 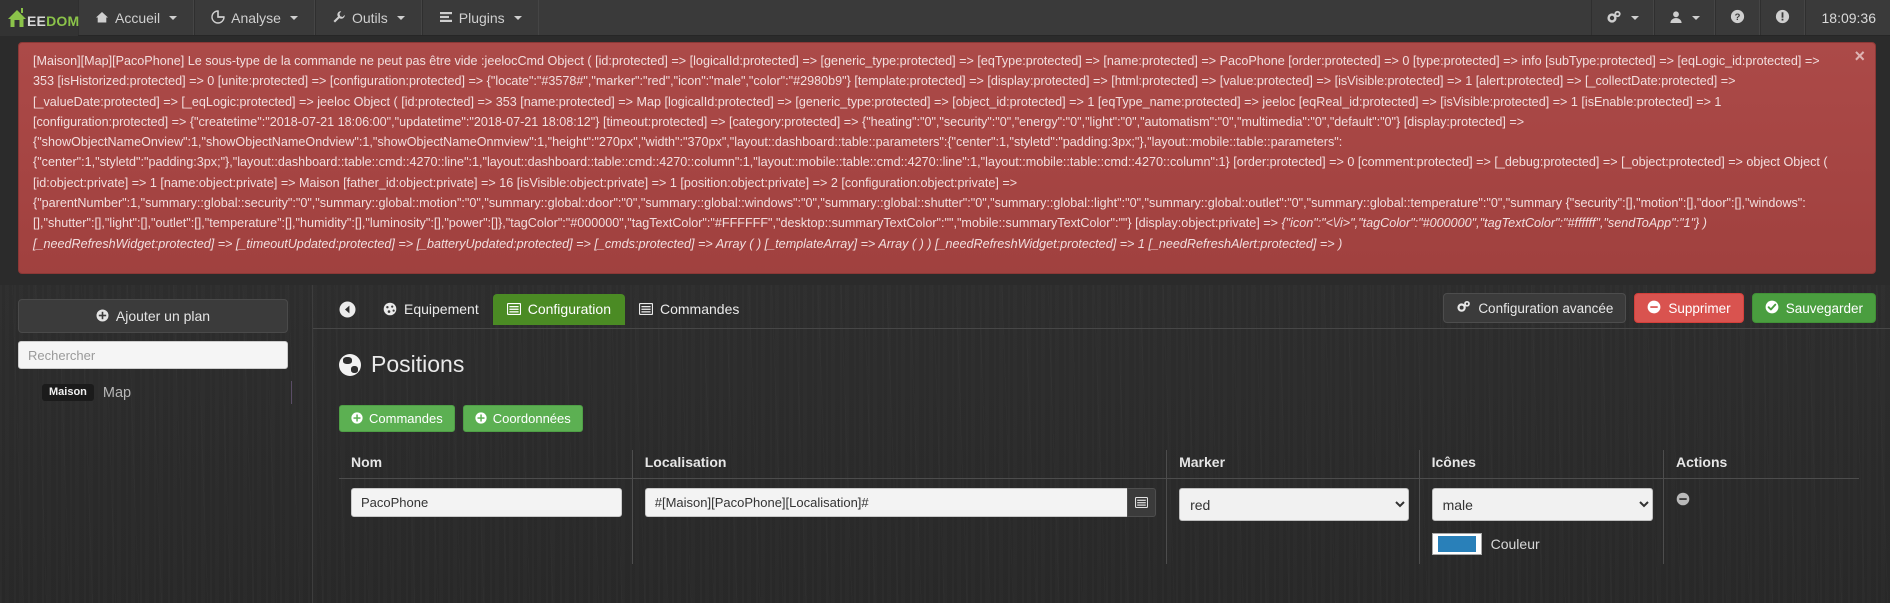 I want to click on cell-icones: male Couleur, so click(x=1541, y=521).